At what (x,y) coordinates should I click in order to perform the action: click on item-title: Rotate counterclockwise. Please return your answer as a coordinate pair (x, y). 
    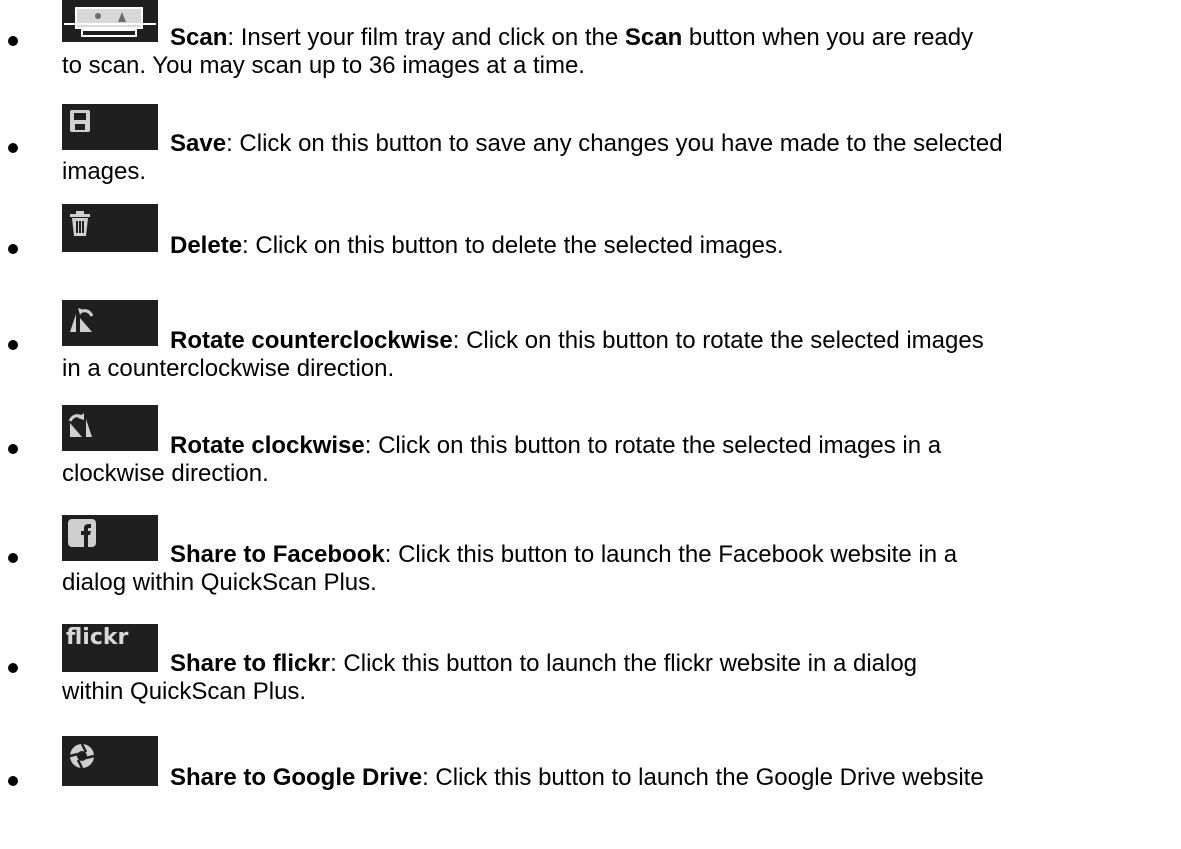
    Looking at the image, I should click on (311, 340).